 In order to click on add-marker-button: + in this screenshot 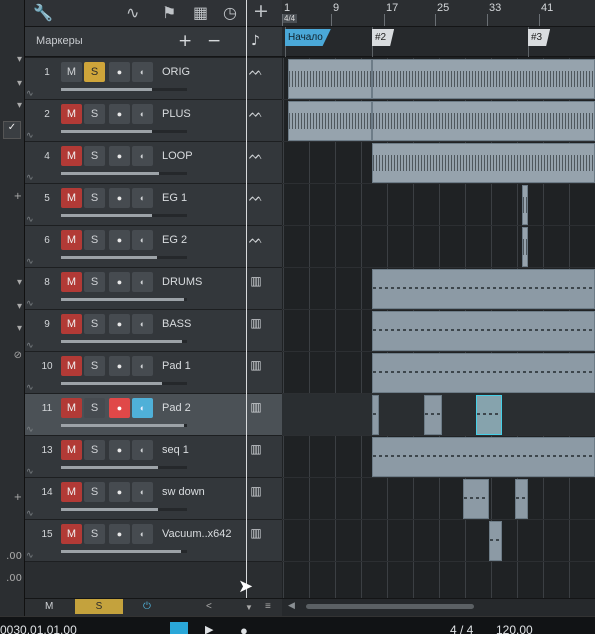, I will do `click(185, 41)`.